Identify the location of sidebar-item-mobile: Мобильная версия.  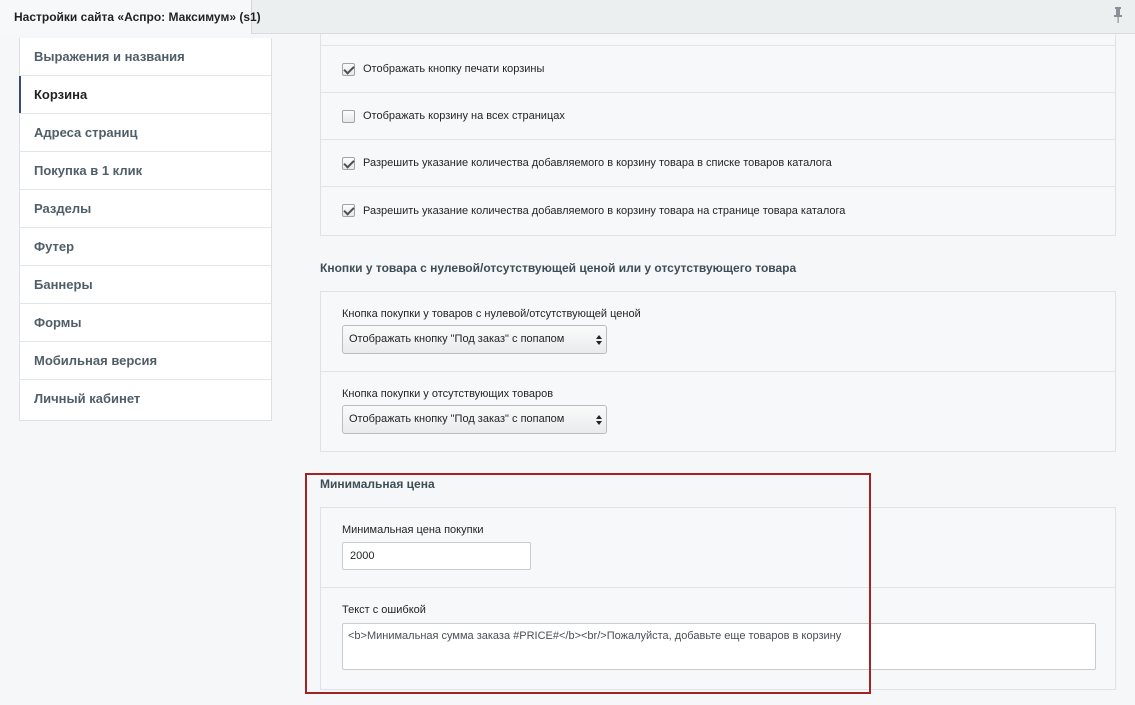
(145, 361).